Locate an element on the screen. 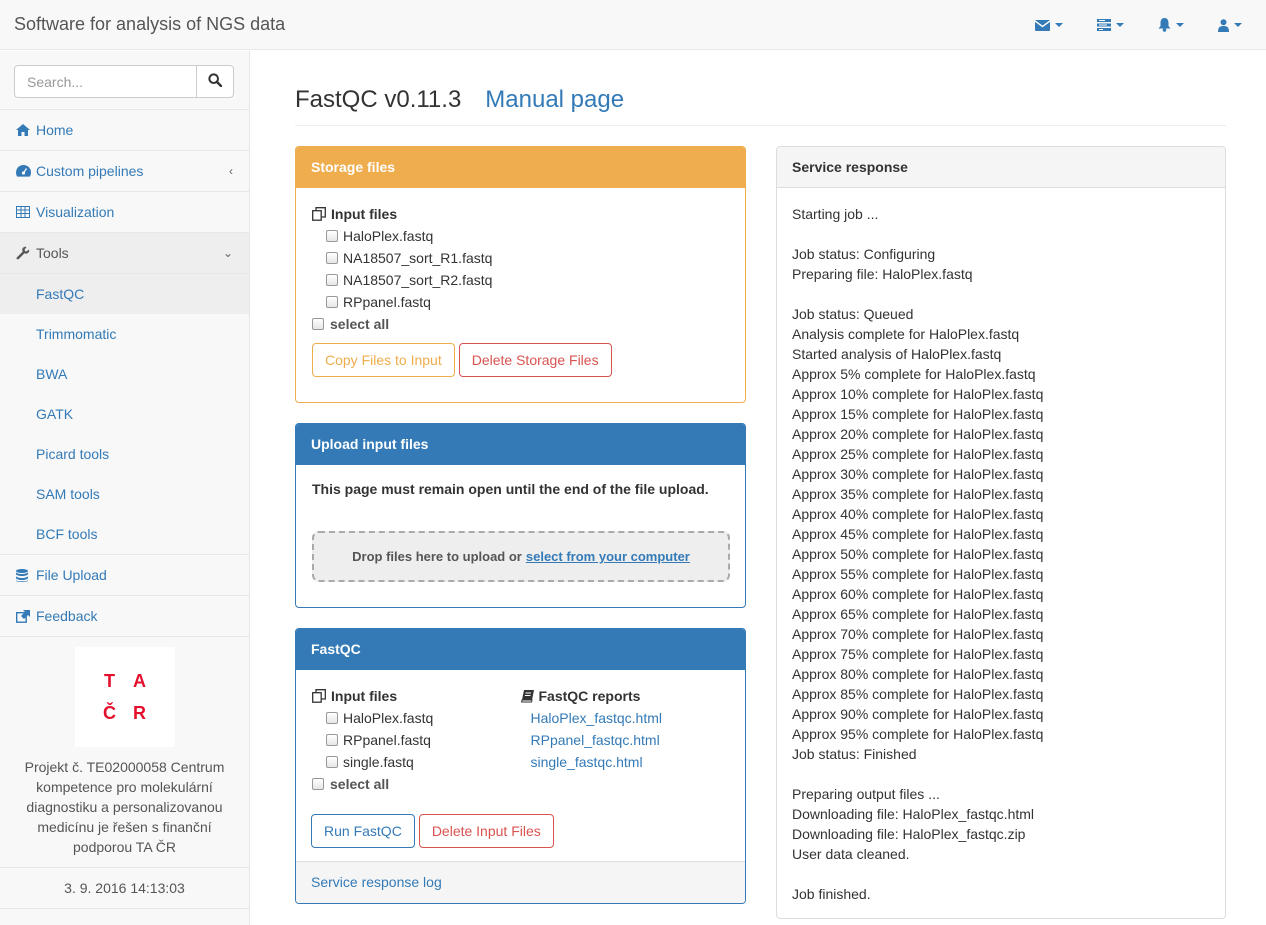 The width and height of the screenshot is (1266, 925). book-icon is located at coordinates (527, 696).